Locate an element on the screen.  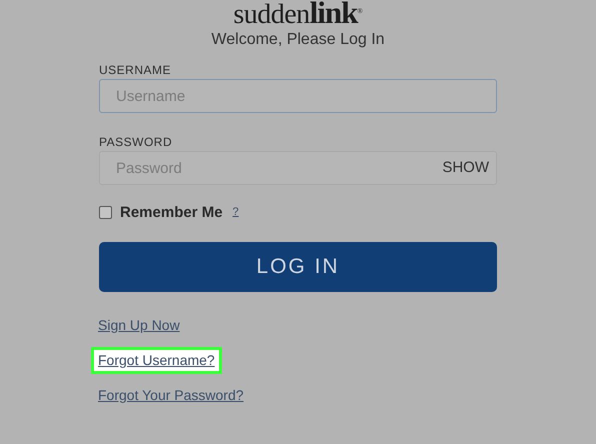
checkbox-label: Remember Me is located at coordinates (171, 212).